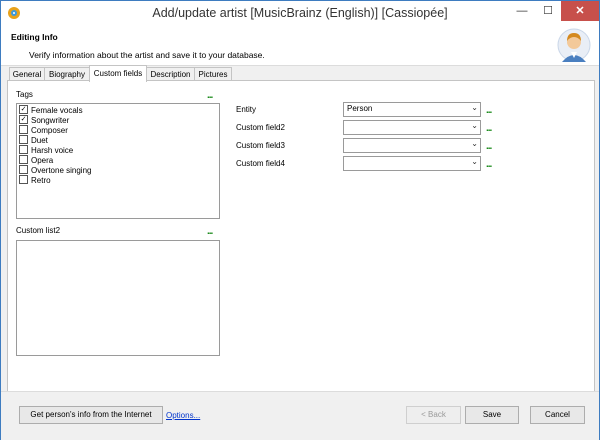 Image resolution: width=600 pixels, height=440 pixels. Describe the element at coordinates (24, 94) in the screenshot. I see `tags-label: Tags` at that location.